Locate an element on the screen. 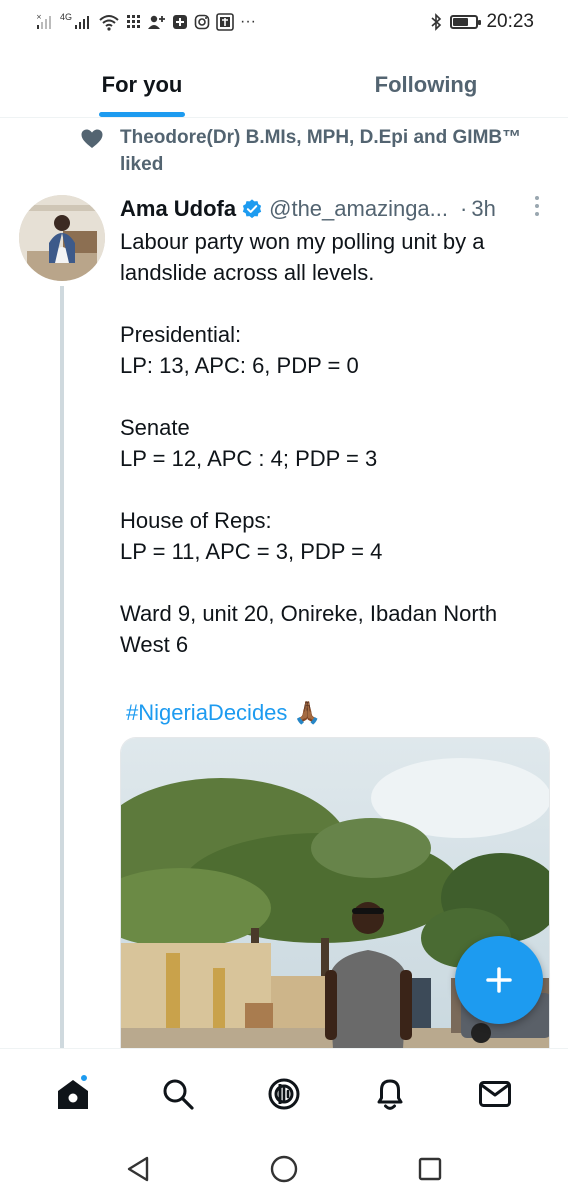 The height and width of the screenshot is (1200, 568). timeline-tabs: For you Following is located at coordinates (284, 85).